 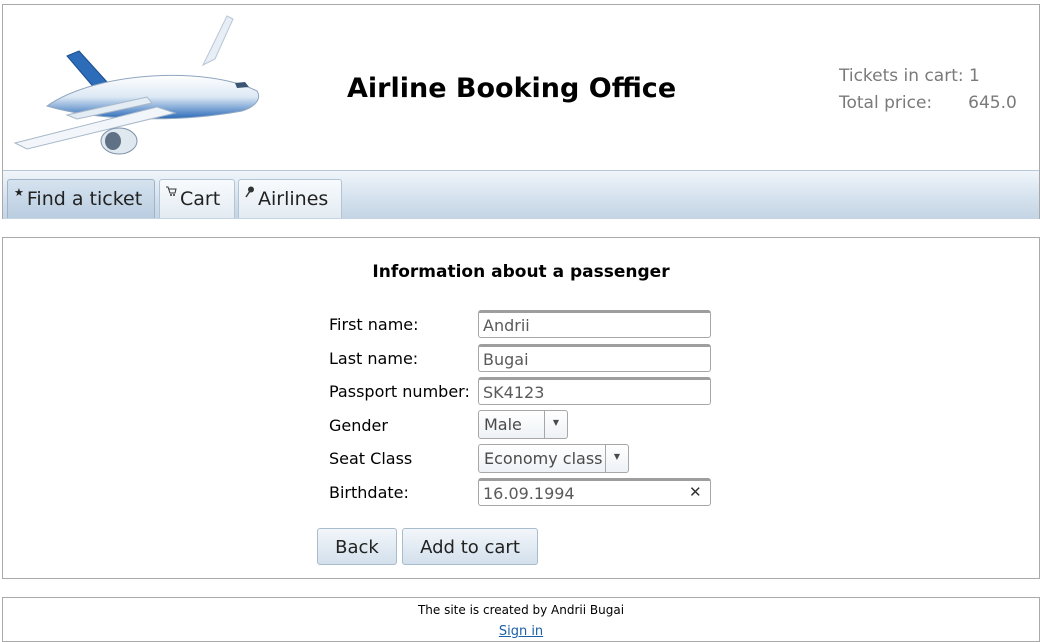 I want to click on tickets-in-cart: Tickets in cart: 1, so click(x=928, y=76).